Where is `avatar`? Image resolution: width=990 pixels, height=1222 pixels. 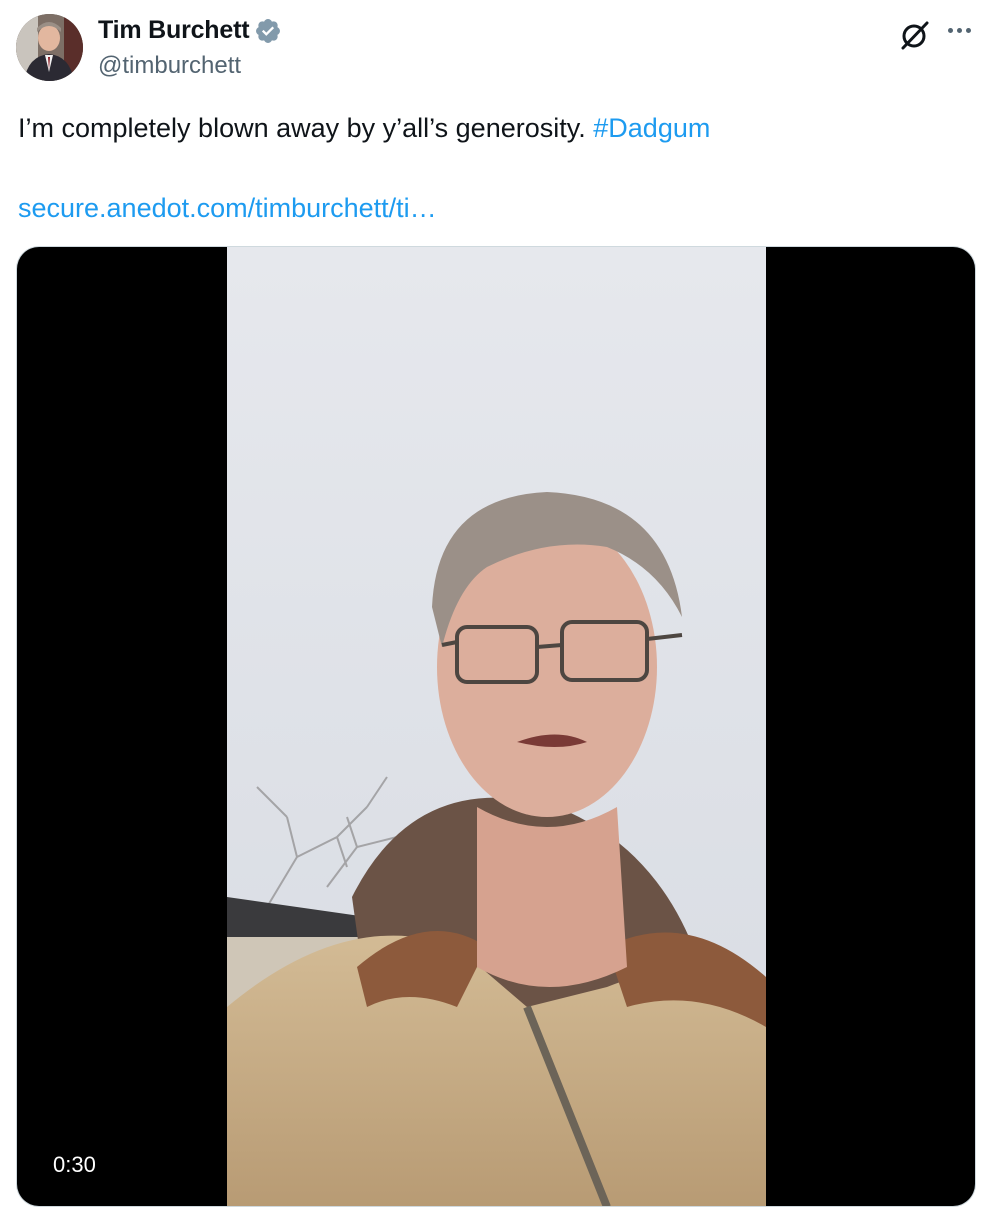
avatar is located at coordinates (49, 47).